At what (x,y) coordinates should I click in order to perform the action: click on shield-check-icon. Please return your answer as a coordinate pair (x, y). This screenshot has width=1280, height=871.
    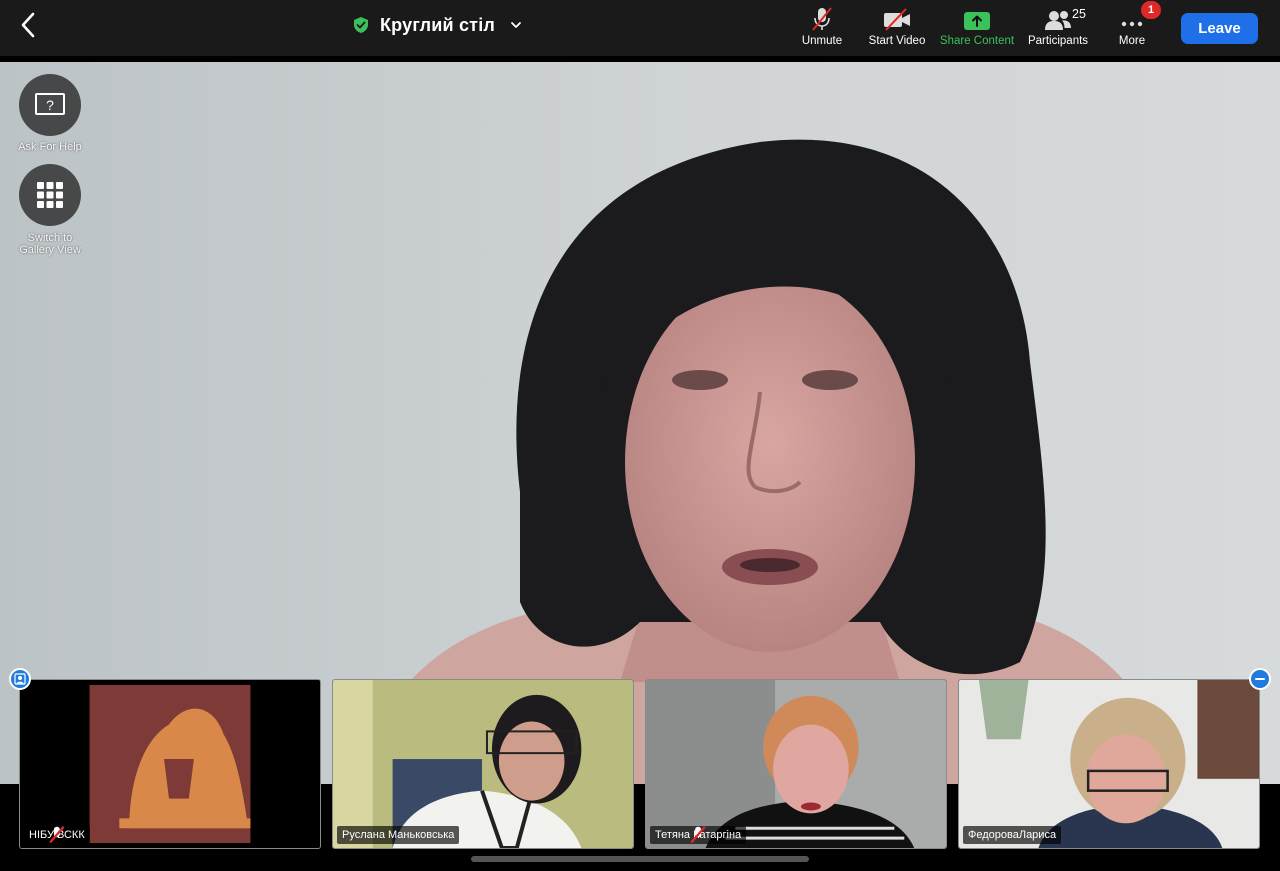
    Looking at the image, I should click on (361, 25).